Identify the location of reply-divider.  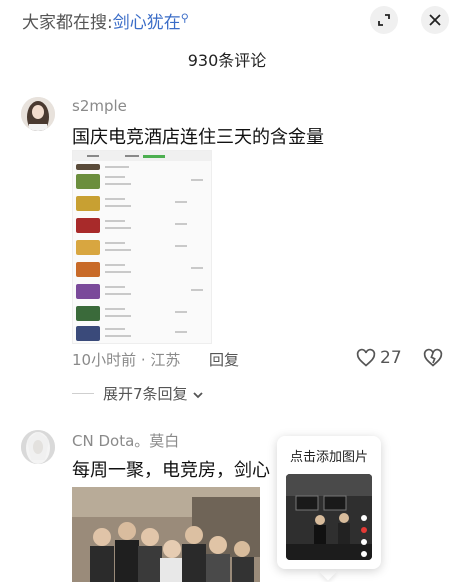
(83, 393).